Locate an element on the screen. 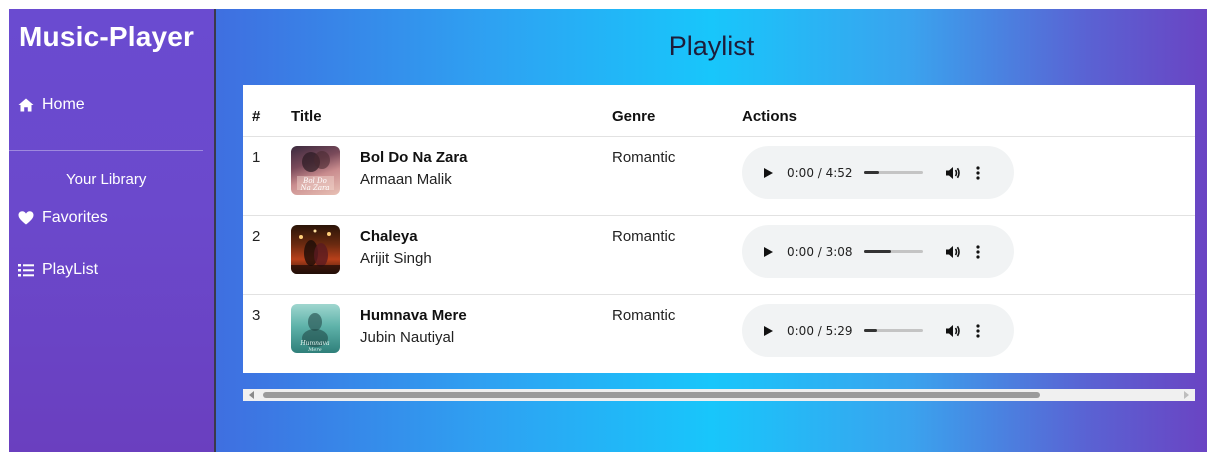 This screenshot has height=452, width=1209. page-title: Playlist is located at coordinates (711, 46).